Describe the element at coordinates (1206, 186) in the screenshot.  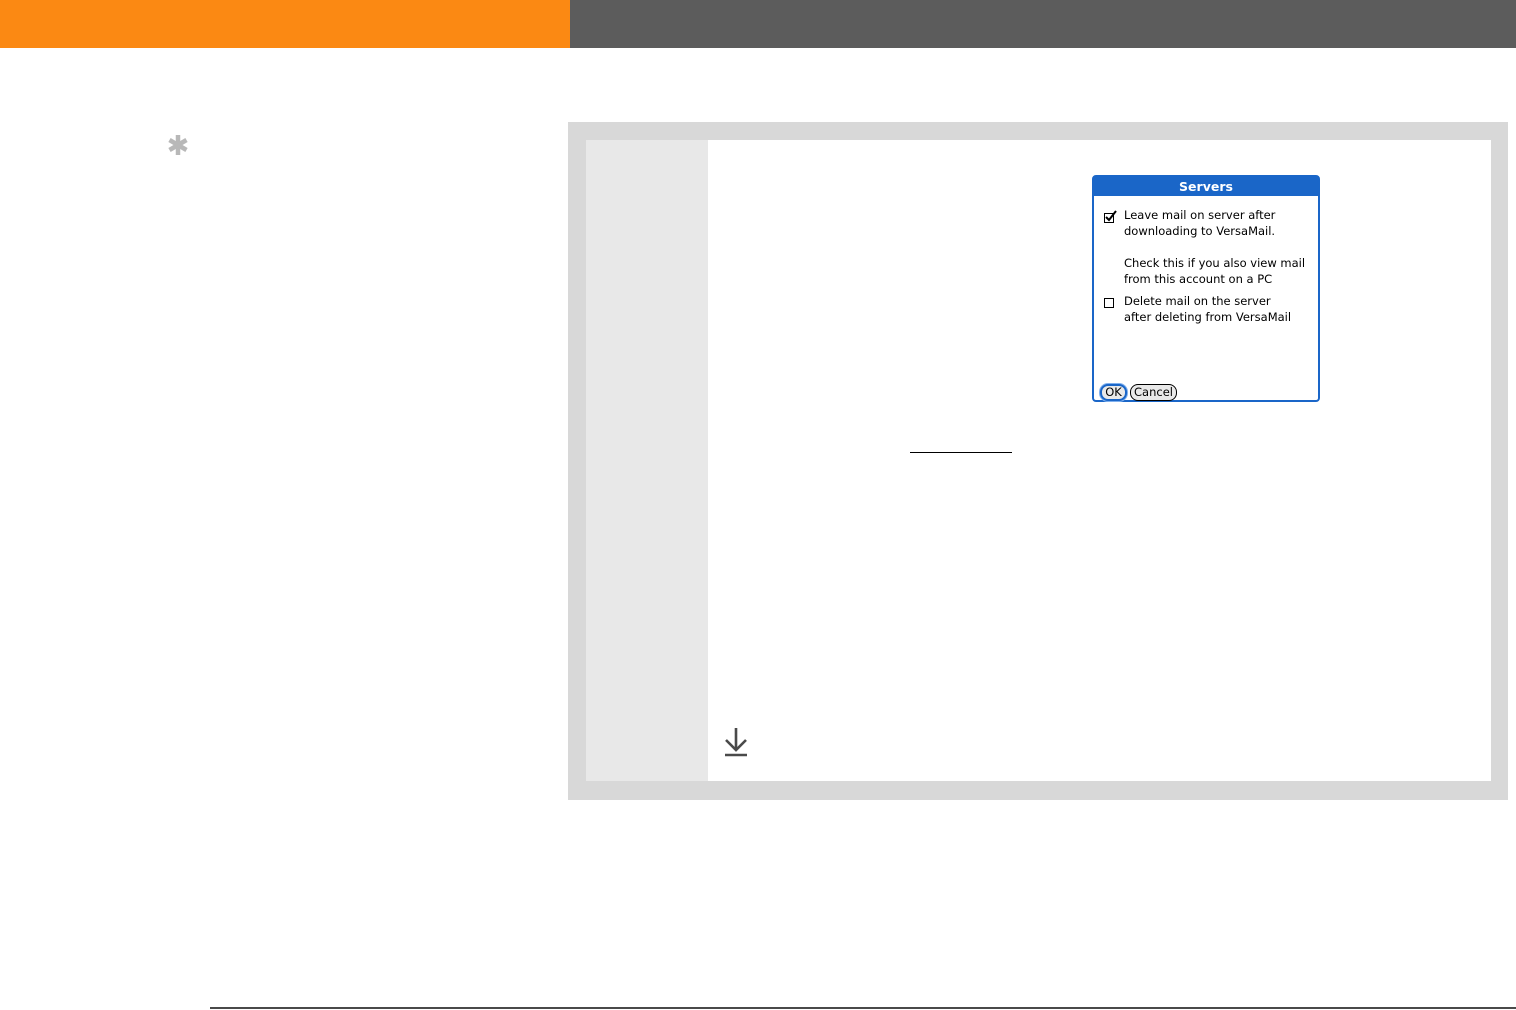
I see `dialog-title: Servers` at that location.